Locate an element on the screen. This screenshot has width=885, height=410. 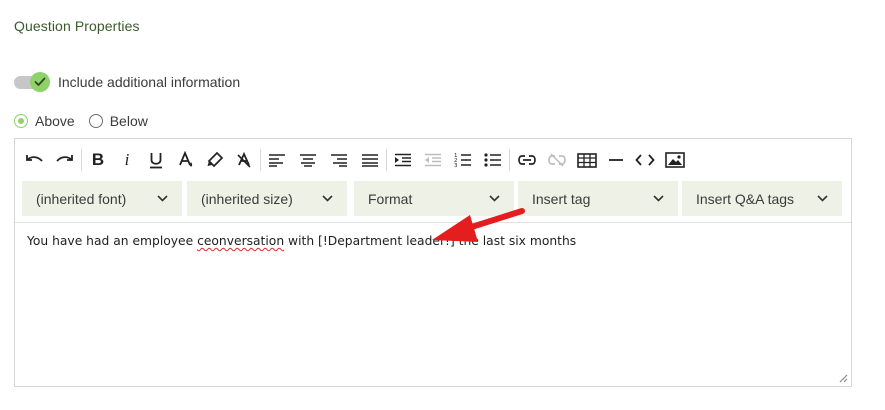
size-dropdown: (inherited size) is located at coordinates (267, 198).